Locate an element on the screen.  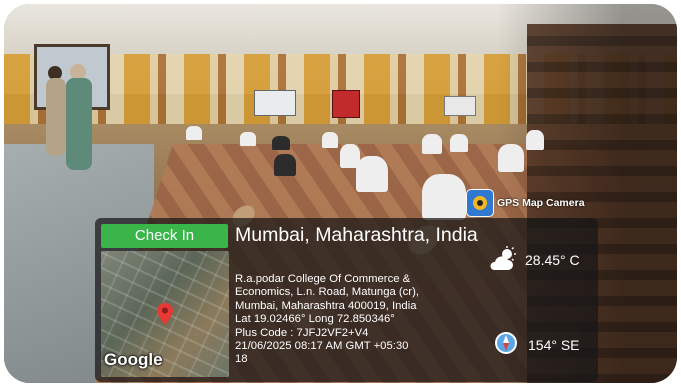
banner-red is located at coordinates (346, 104).